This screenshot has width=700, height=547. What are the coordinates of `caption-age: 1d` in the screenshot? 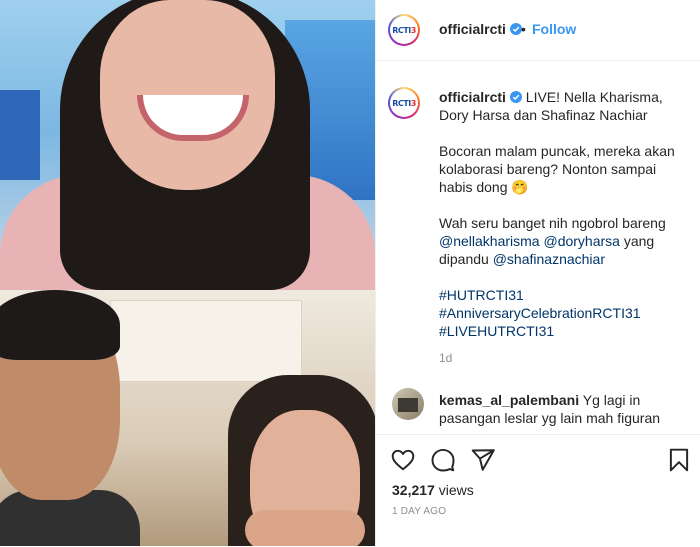 It's located at (446, 358).